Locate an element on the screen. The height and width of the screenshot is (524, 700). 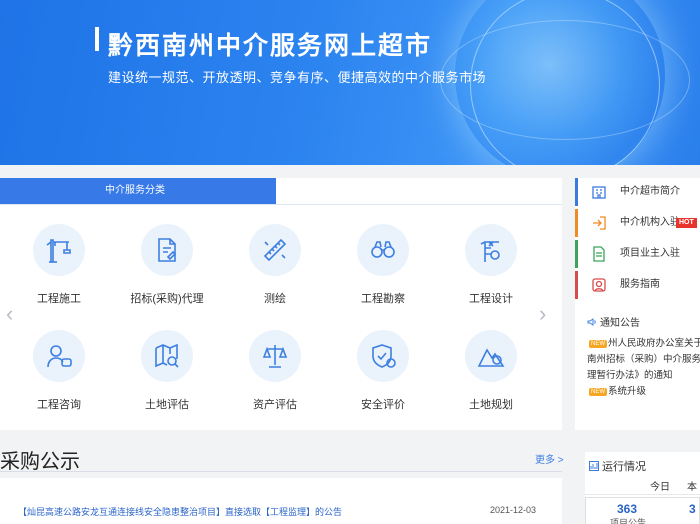
map-search-icon is located at coordinates (167, 356).